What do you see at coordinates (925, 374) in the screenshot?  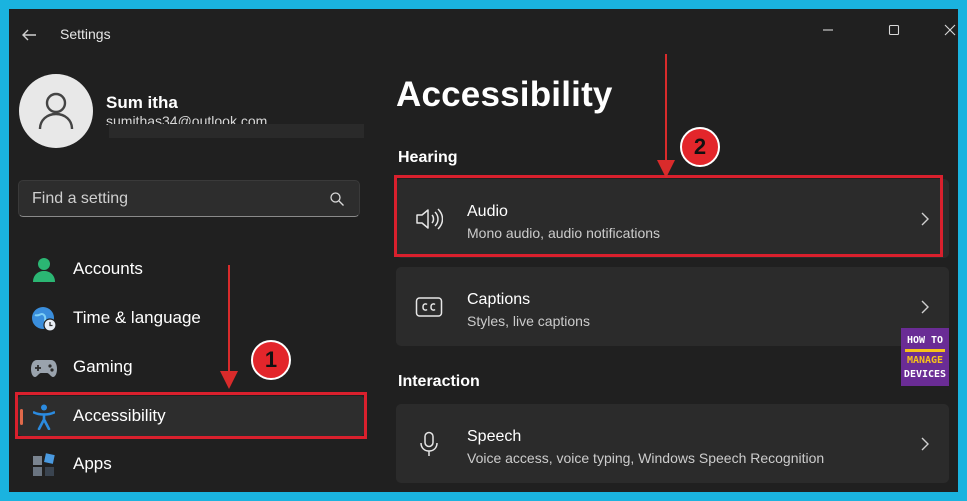 I see `logo-line-3: DEVICES` at bounding box center [925, 374].